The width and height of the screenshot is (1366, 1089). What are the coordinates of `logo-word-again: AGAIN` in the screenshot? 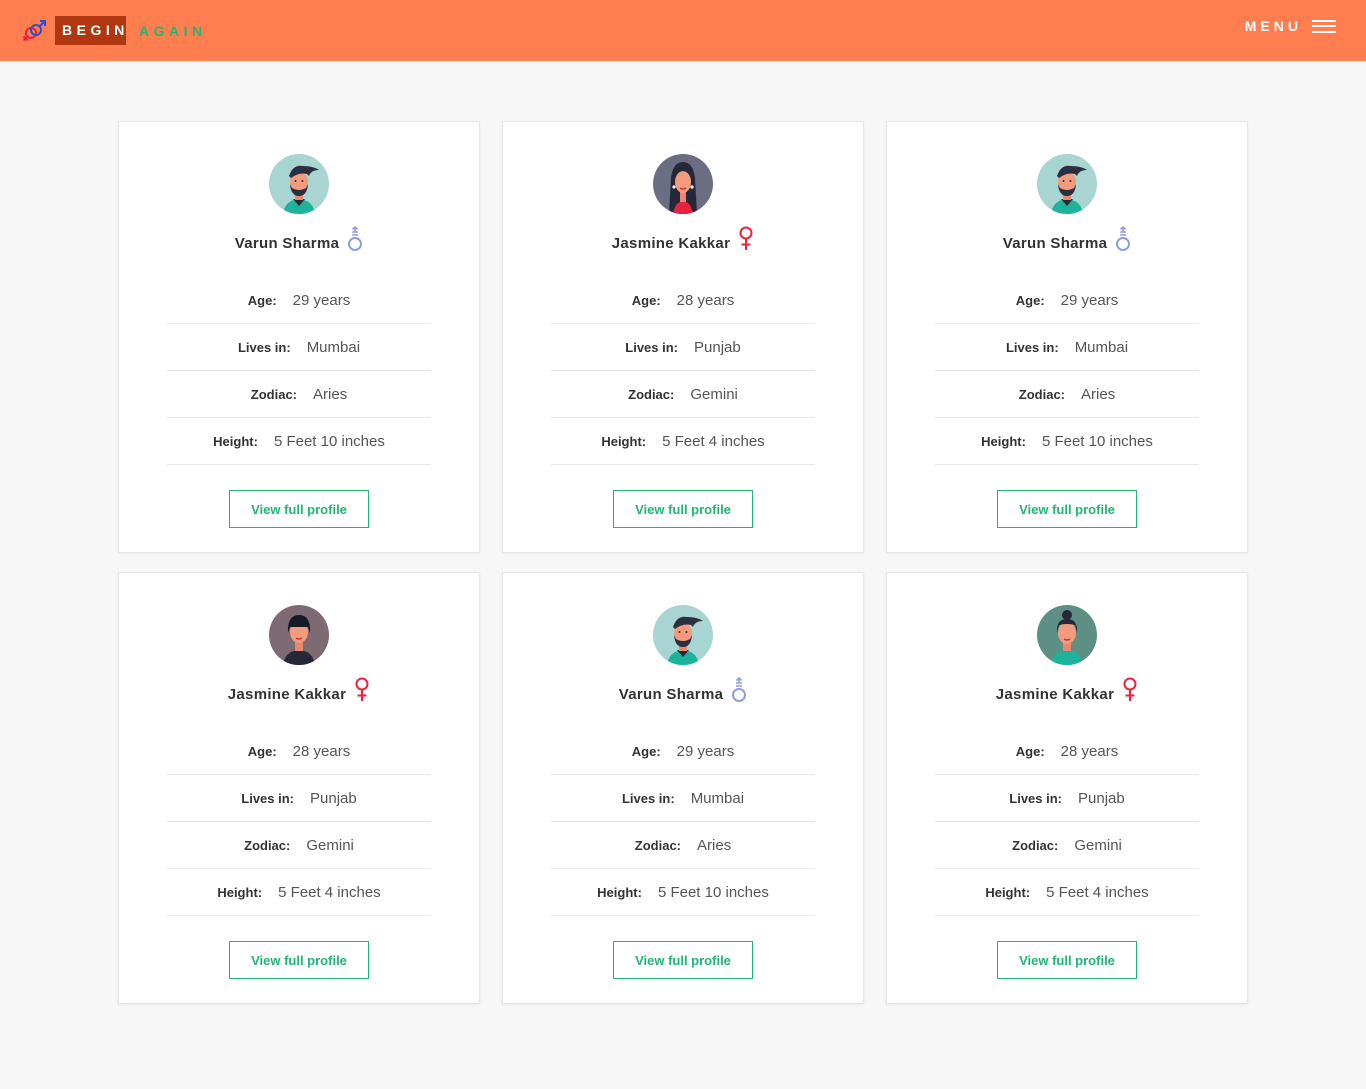 It's located at (173, 30).